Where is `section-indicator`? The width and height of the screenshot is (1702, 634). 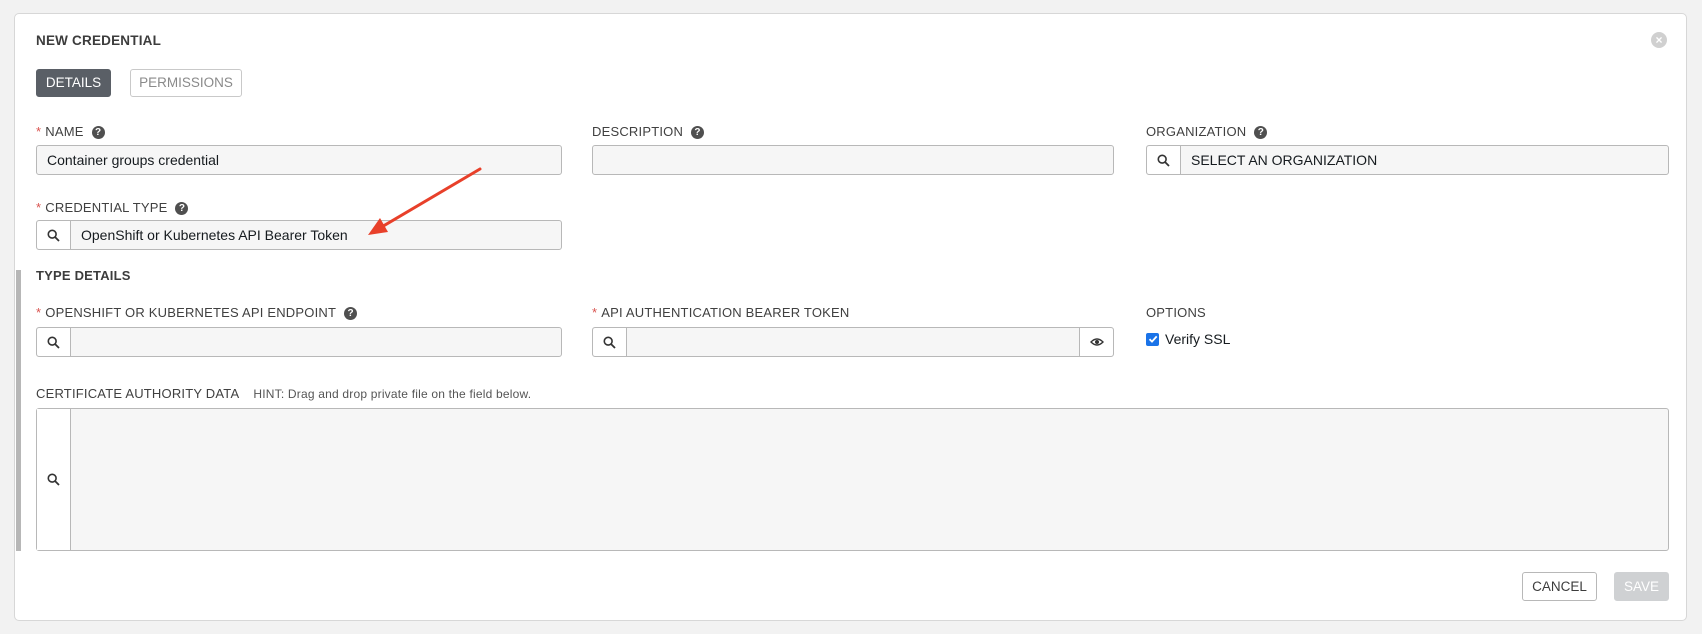
section-indicator is located at coordinates (18, 410).